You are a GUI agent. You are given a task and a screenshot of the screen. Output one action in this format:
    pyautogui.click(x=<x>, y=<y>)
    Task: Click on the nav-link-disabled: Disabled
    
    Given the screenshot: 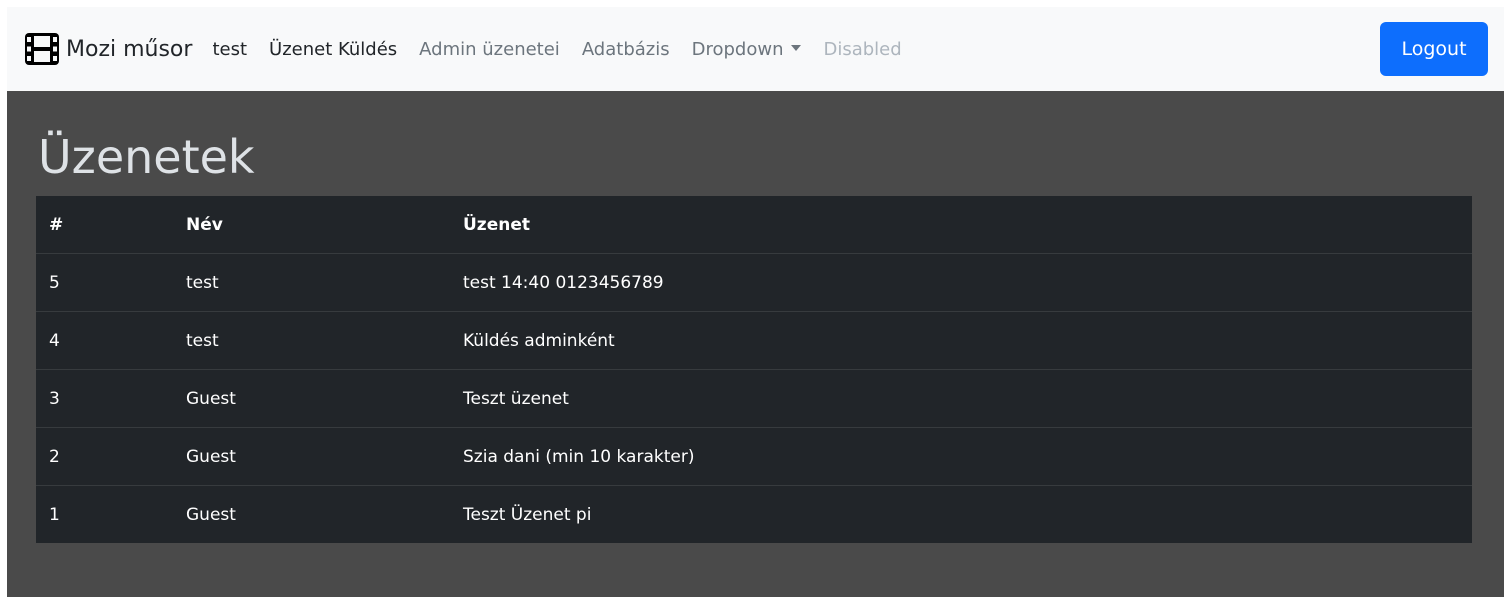 What is the action you would take?
    pyautogui.click(x=862, y=49)
    